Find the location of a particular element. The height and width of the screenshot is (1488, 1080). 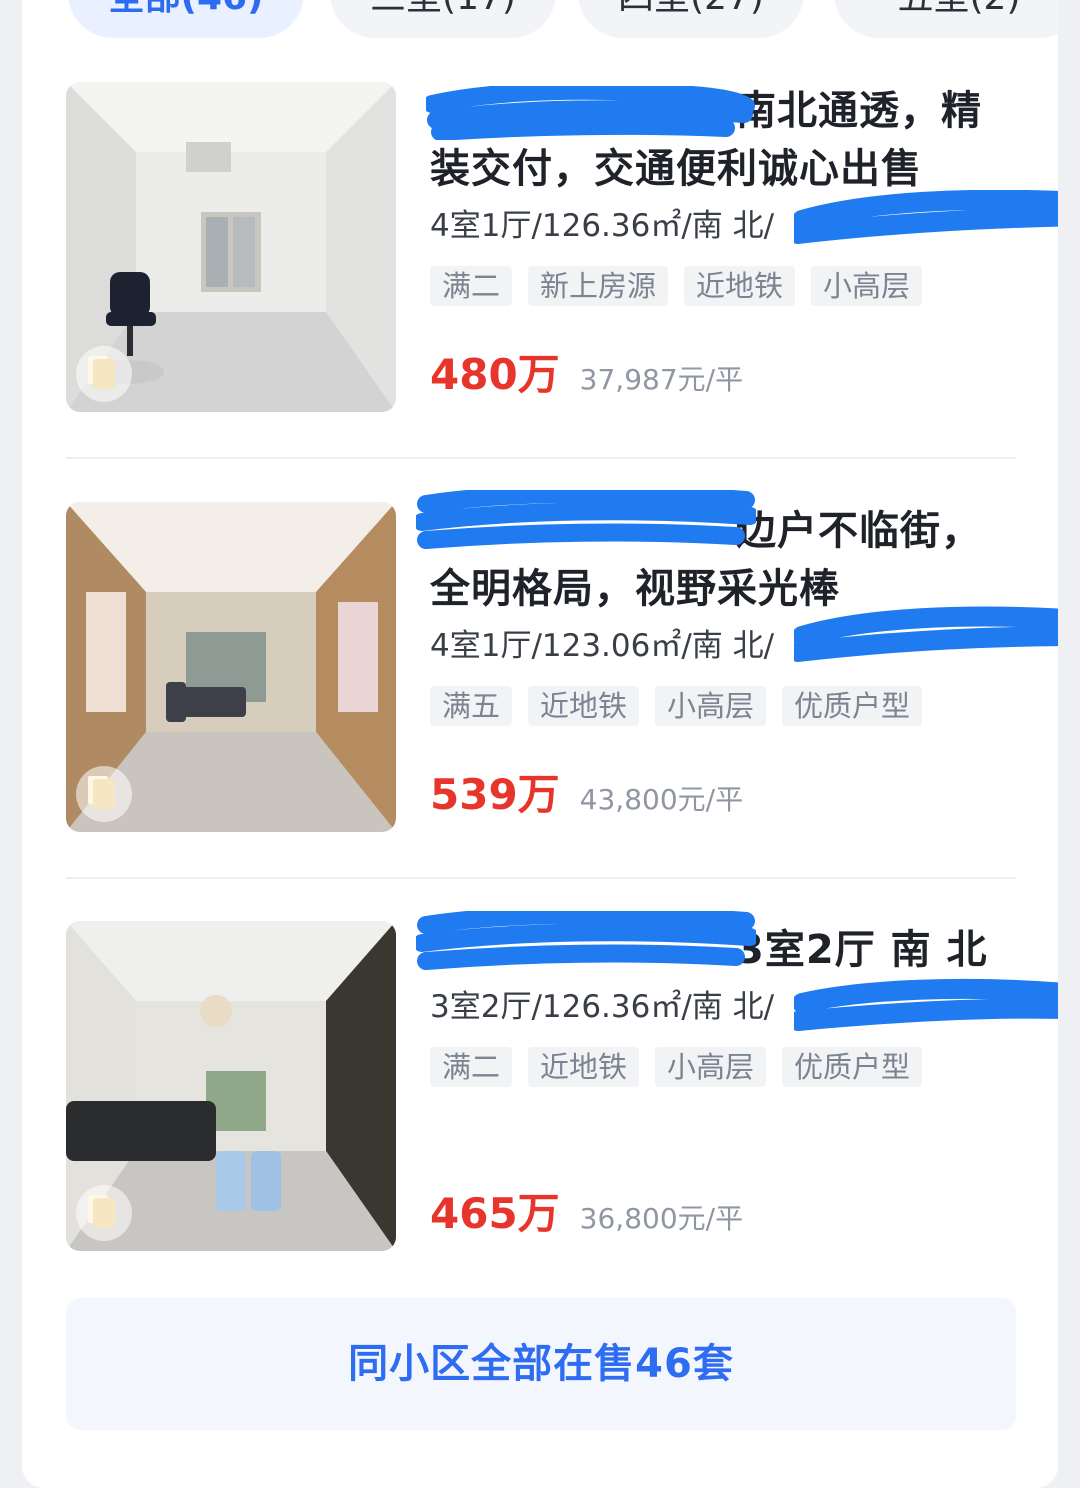

tab-four-room: 四室(27) is located at coordinates (691, 19).